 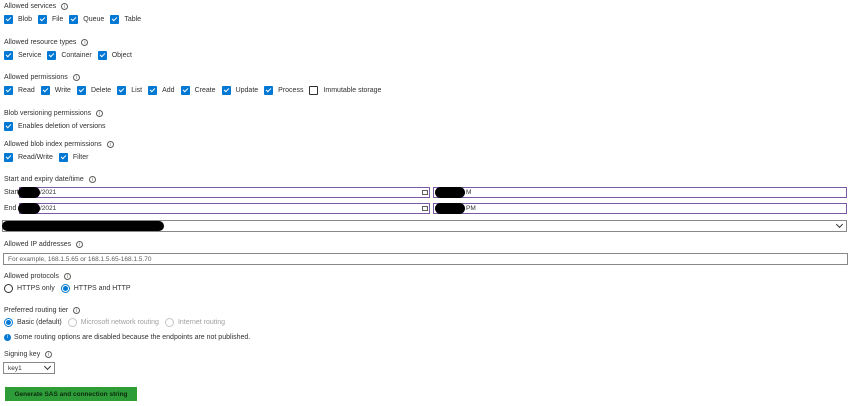 What do you see at coordinates (640, 192) in the screenshot?
I see `start-time-input: M` at bounding box center [640, 192].